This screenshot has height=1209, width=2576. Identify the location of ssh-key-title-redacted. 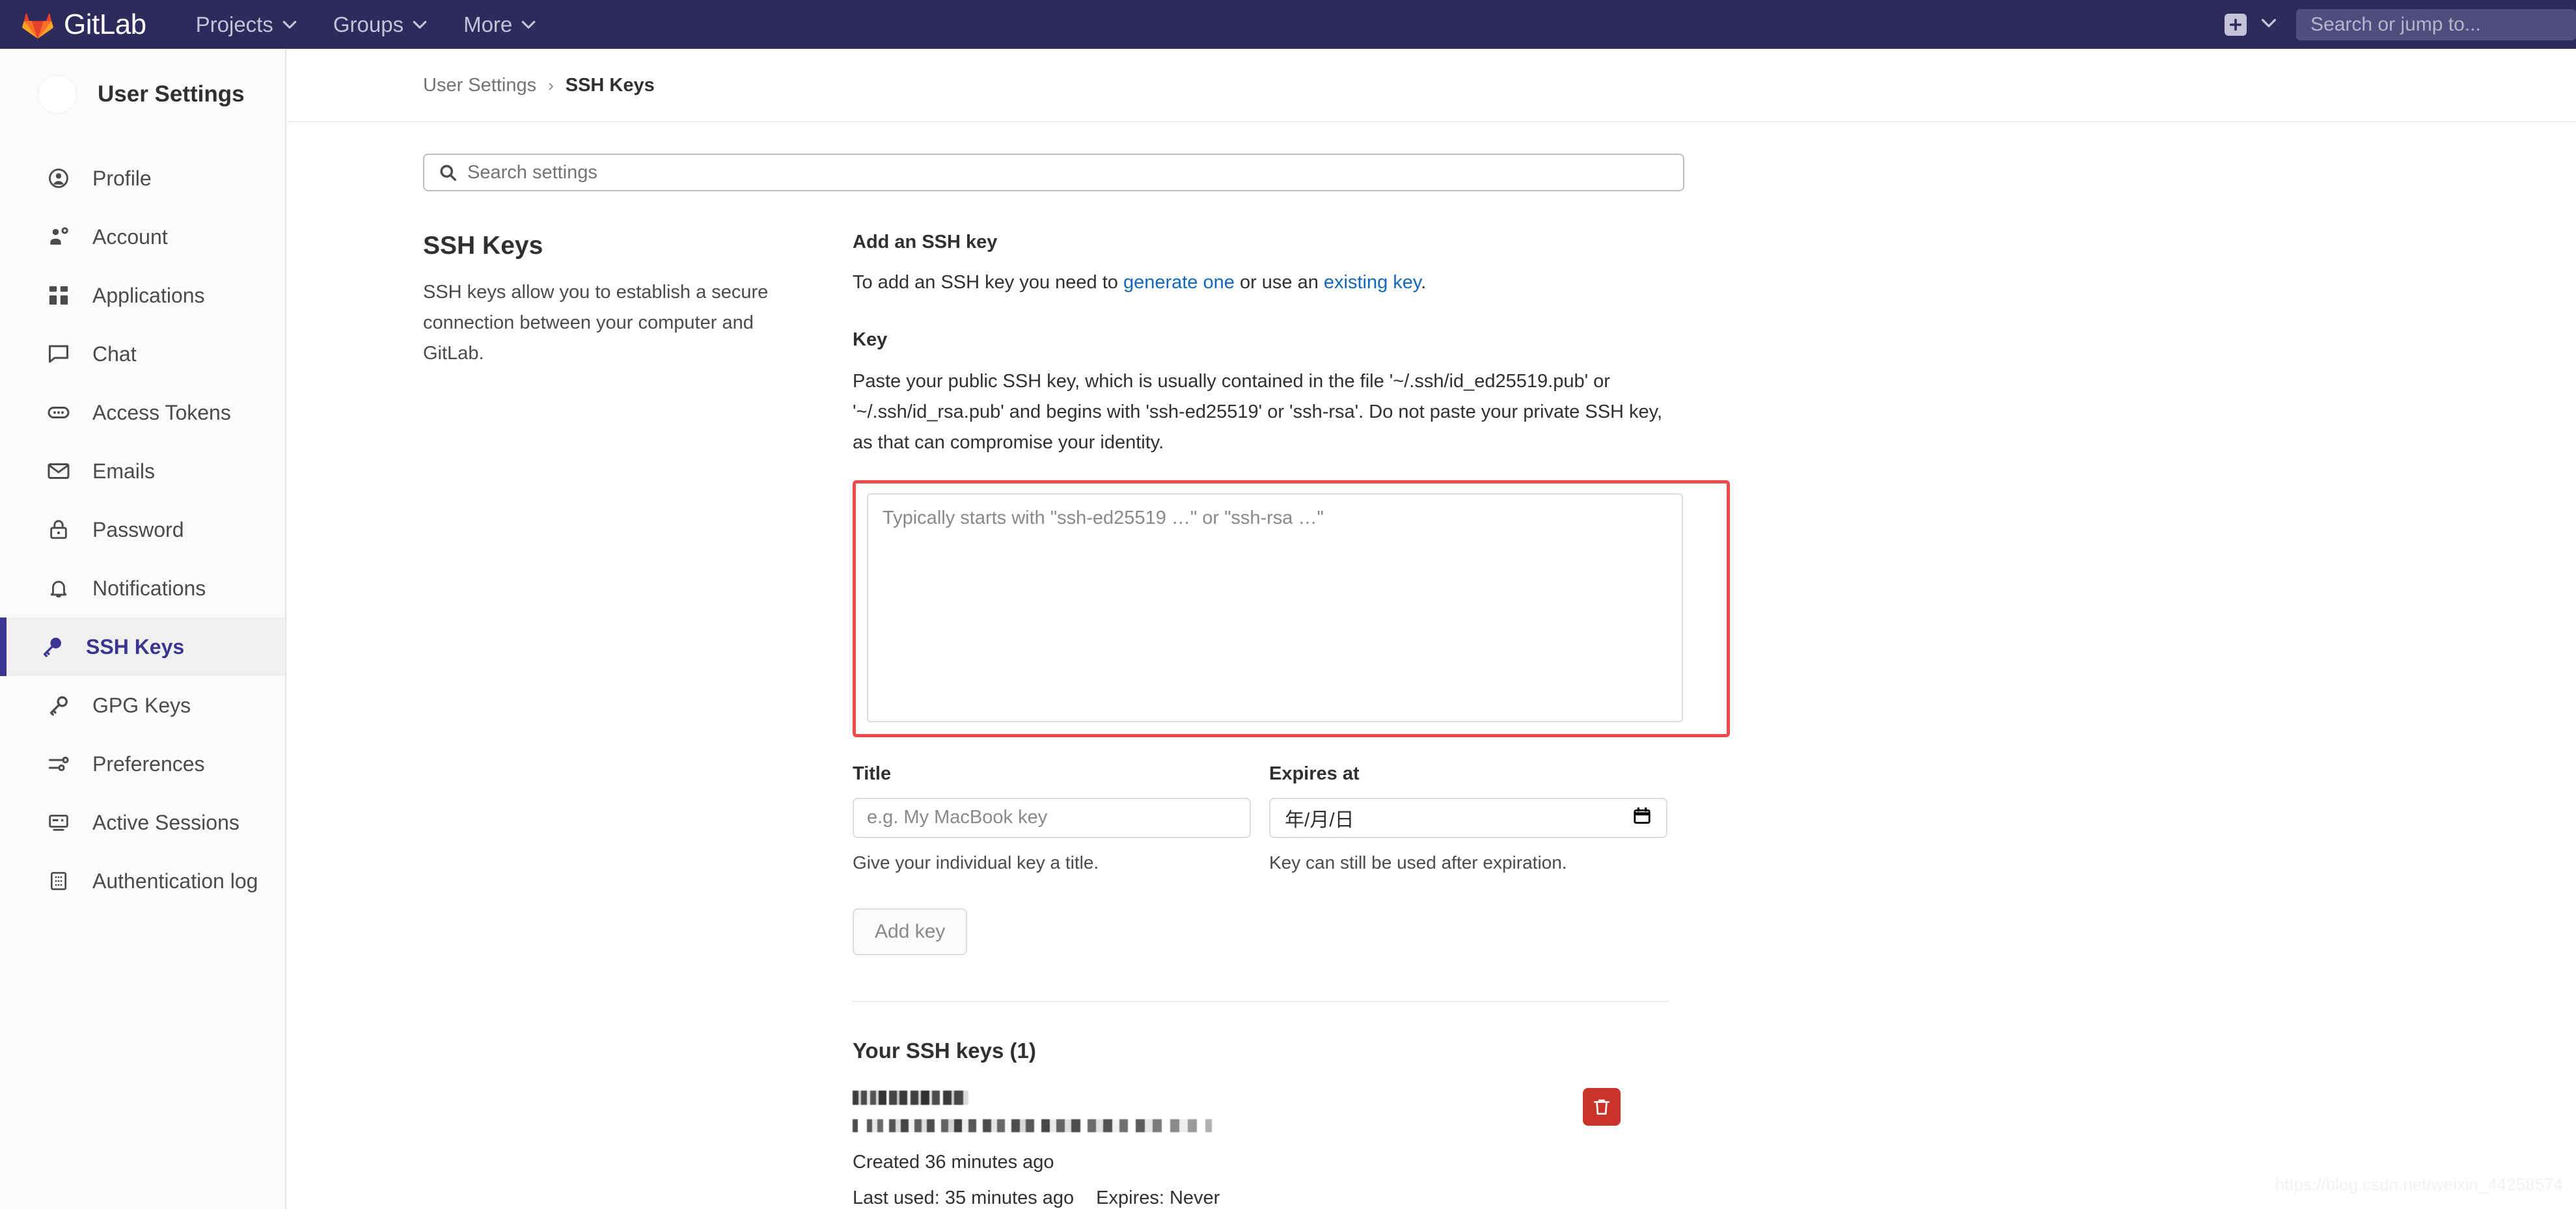
(910, 1097).